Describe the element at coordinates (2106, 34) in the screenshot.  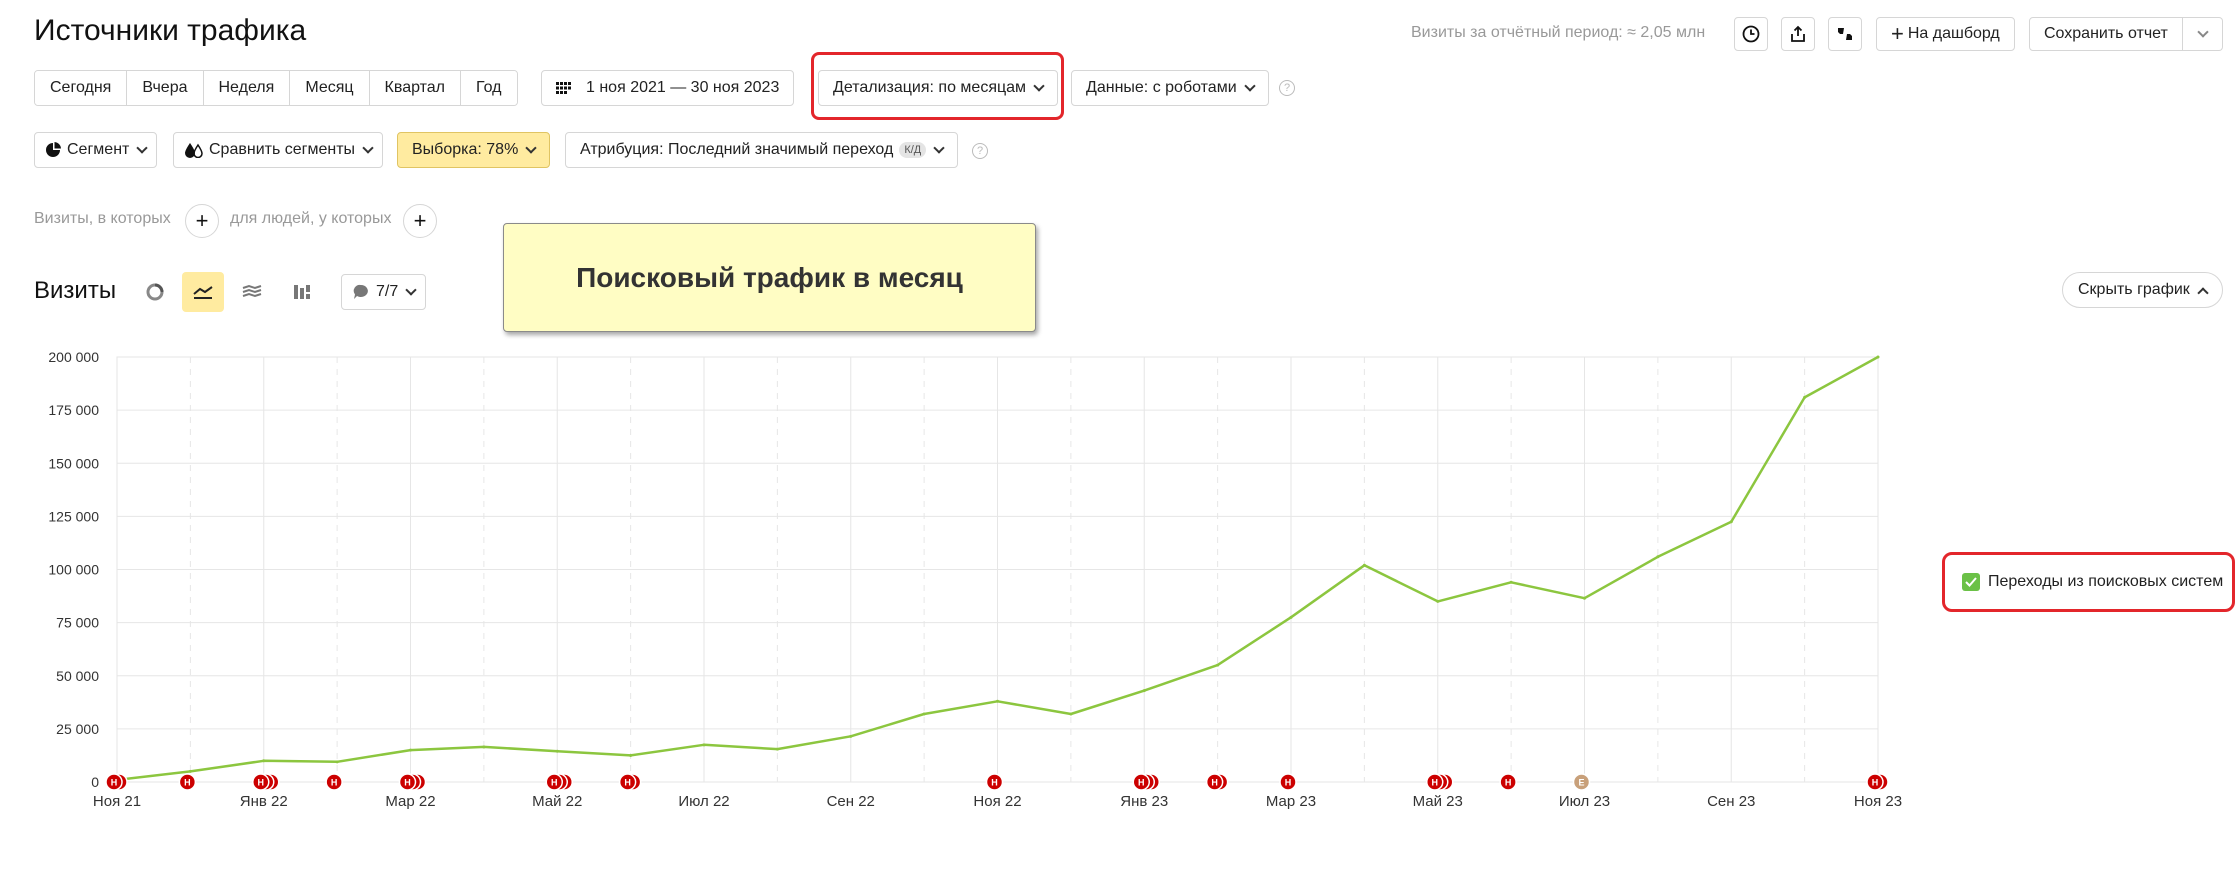
I see `save-report-button: Сохранить отчет` at that location.